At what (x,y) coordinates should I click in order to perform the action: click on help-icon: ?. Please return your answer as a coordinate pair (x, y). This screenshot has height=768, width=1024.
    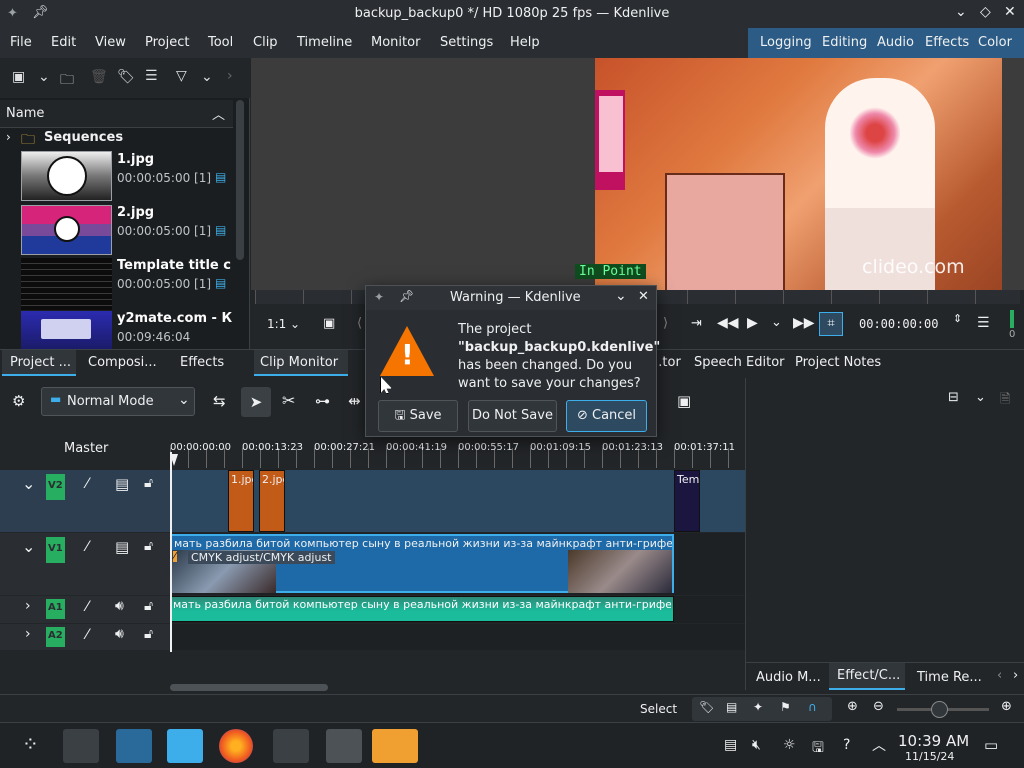
    Looking at the image, I should click on (846, 745).